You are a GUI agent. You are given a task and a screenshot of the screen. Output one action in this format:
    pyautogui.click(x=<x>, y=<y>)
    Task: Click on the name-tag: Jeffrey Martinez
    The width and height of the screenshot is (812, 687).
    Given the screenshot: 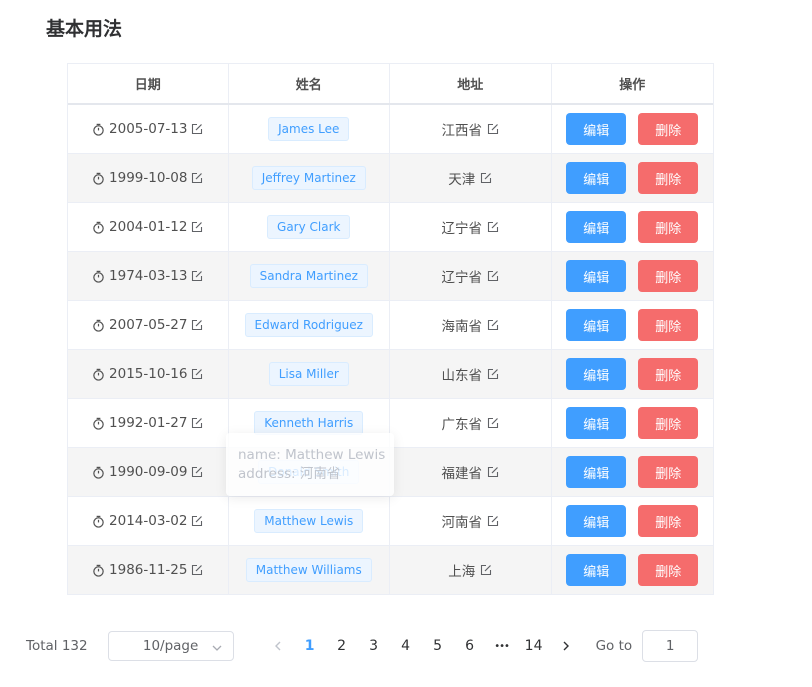 What is the action you would take?
    pyautogui.click(x=308, y=178)
    